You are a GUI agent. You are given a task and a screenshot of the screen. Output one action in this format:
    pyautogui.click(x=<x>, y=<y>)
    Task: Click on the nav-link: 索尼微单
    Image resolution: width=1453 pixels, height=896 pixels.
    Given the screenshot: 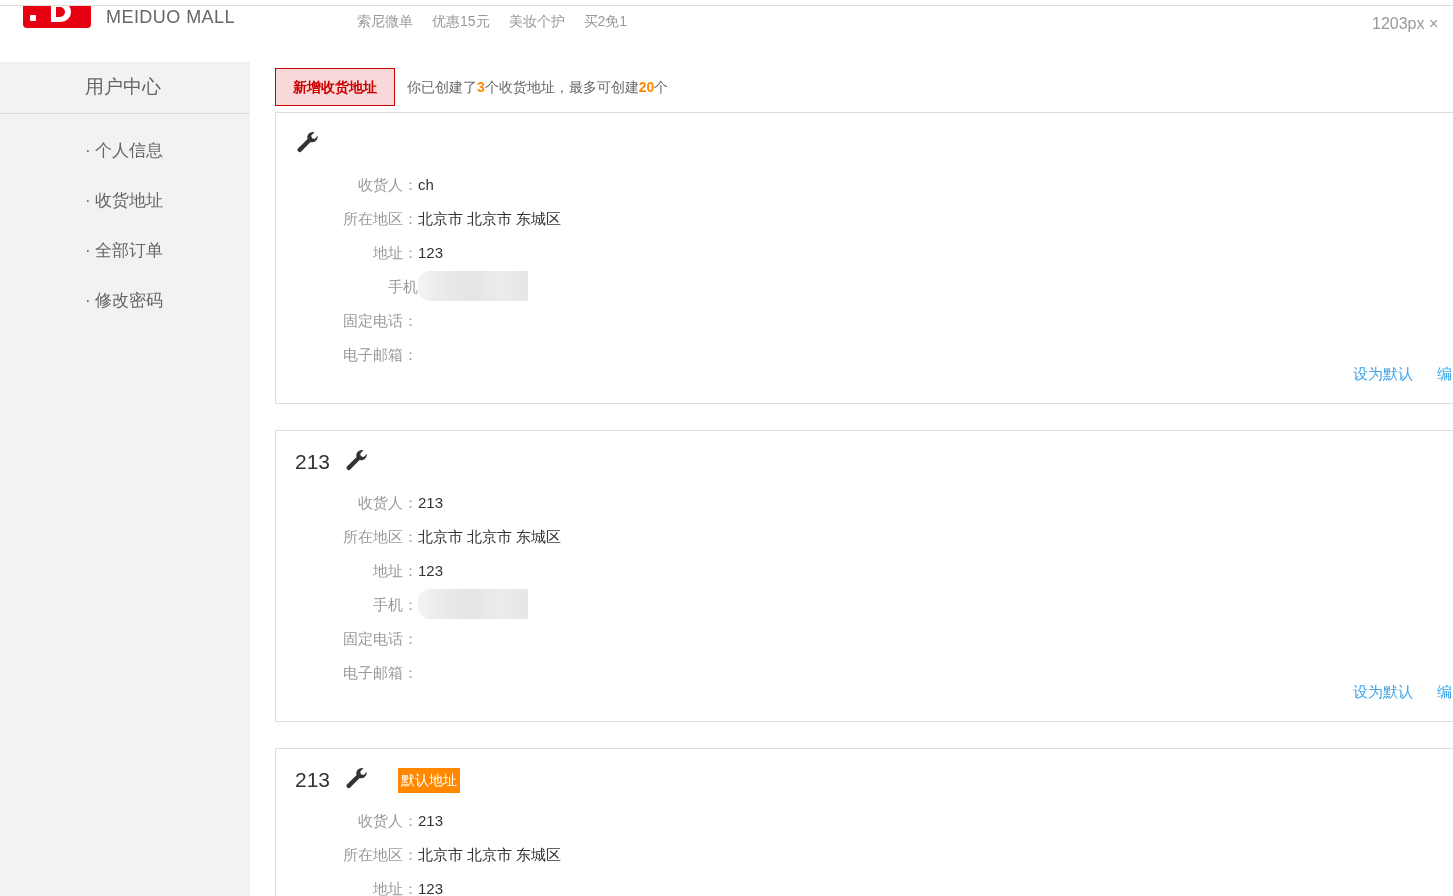 What is the action you would take?
    pyautogui.click(x=385, y=21)
    